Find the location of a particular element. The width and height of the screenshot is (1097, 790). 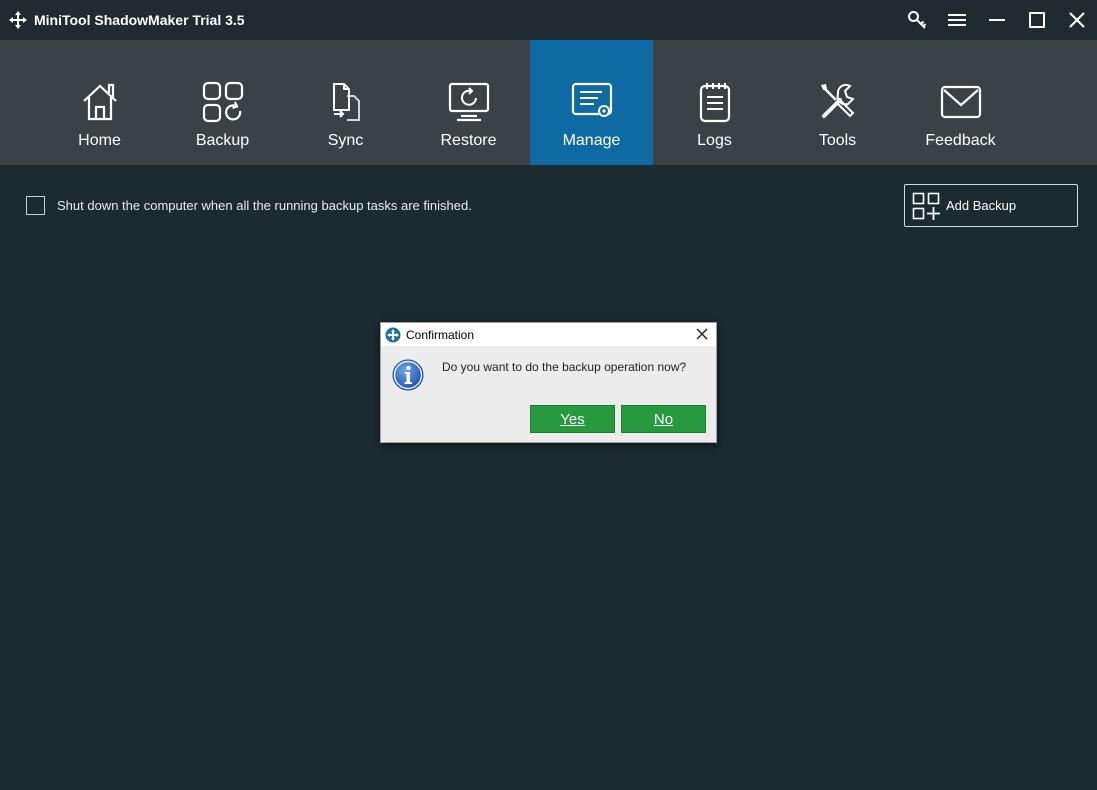

backup-icon is located at coordinates (222, 102).